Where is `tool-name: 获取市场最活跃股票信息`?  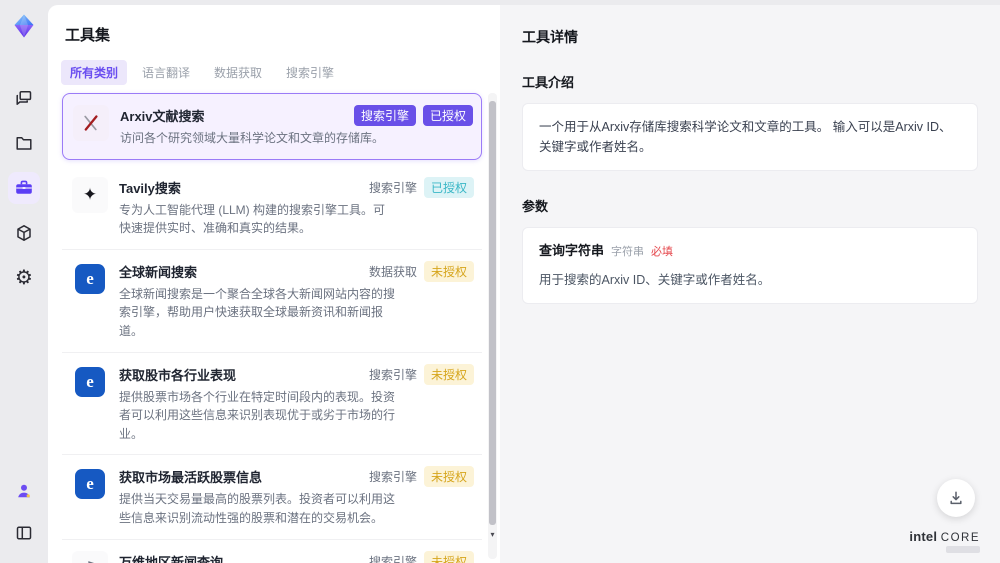 tool-name: 获取市场最活跃股票信息 is located at coordinates (191, 478).